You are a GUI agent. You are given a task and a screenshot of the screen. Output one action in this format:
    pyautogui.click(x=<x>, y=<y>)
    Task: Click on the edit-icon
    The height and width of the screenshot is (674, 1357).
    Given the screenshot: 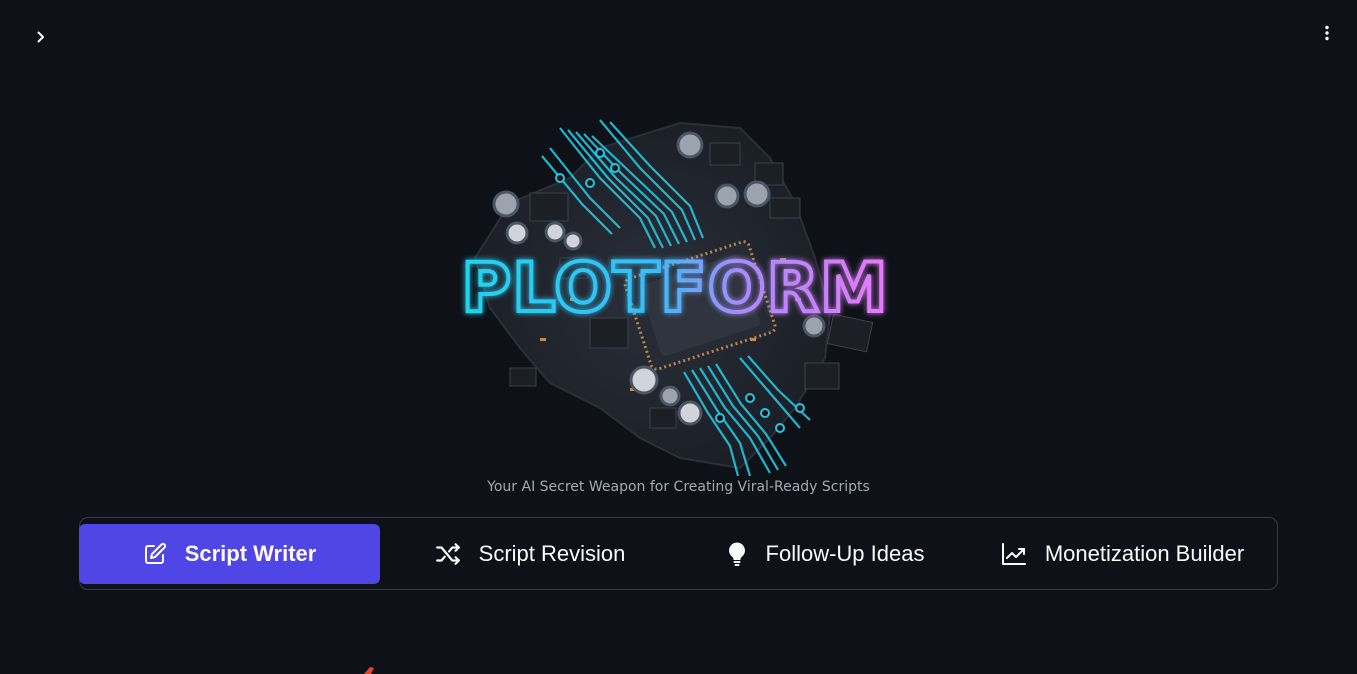 What is the action you would take?
    pyautogui.click(x=155, y=553)
    